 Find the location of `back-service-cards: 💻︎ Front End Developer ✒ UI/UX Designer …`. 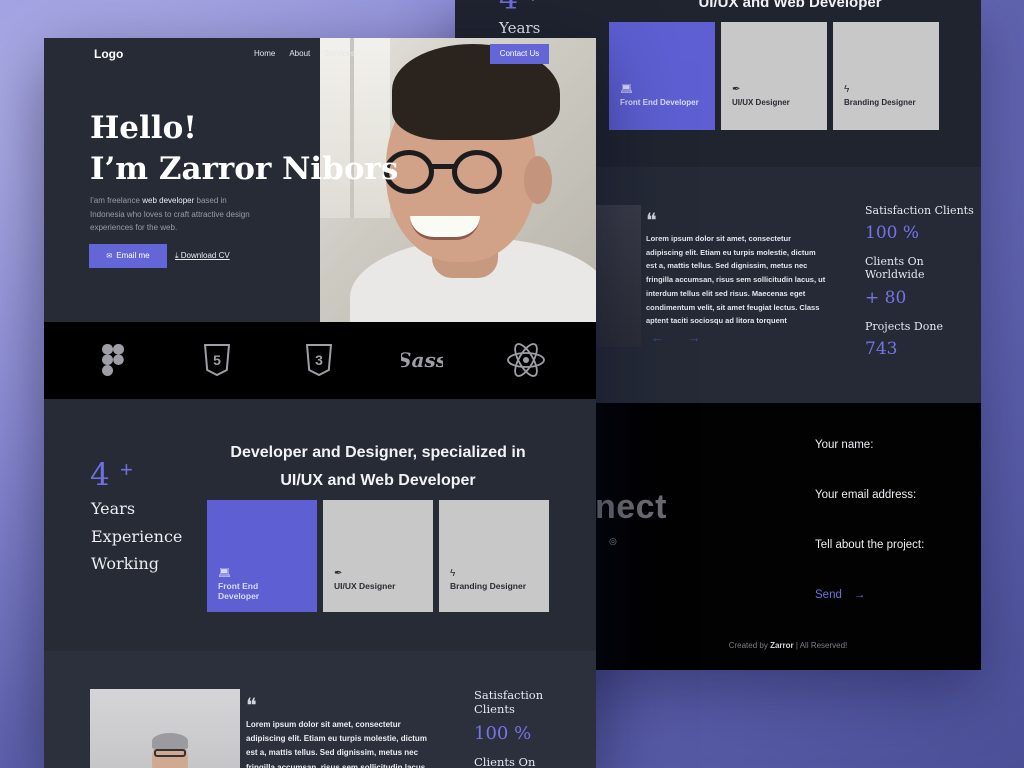

back-service-cards: 💻︎ Front End Developer ✒ UI/UX Designer … is located at coordinates (774, 76).